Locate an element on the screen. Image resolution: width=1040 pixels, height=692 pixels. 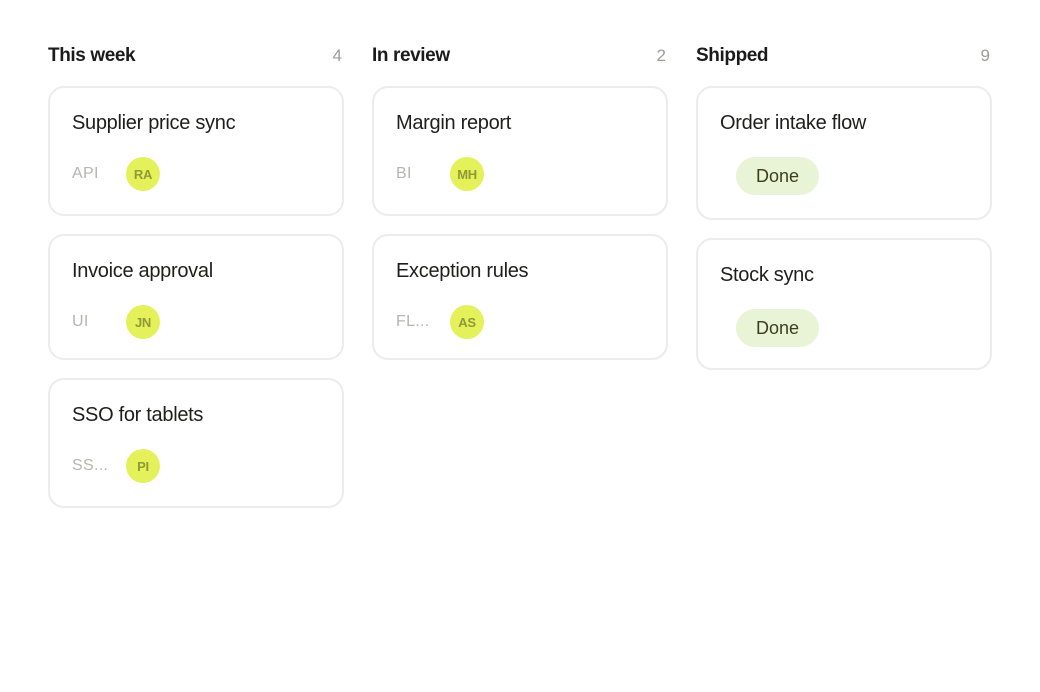
card-meta: BI MH is located at coordinates (520, 174).